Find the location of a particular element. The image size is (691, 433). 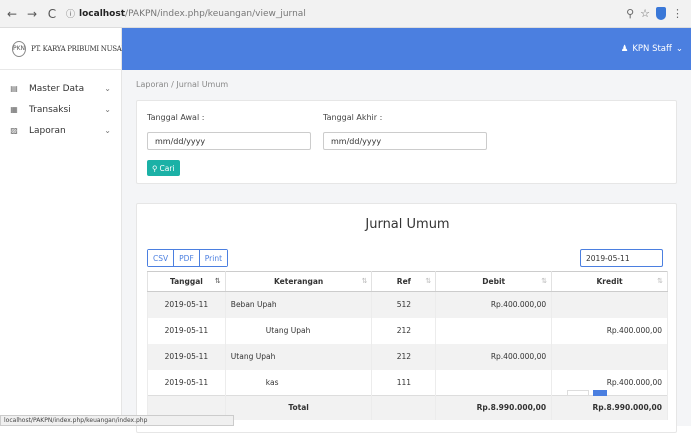

star-icon: ☆ is located at coordinates (645, 13).